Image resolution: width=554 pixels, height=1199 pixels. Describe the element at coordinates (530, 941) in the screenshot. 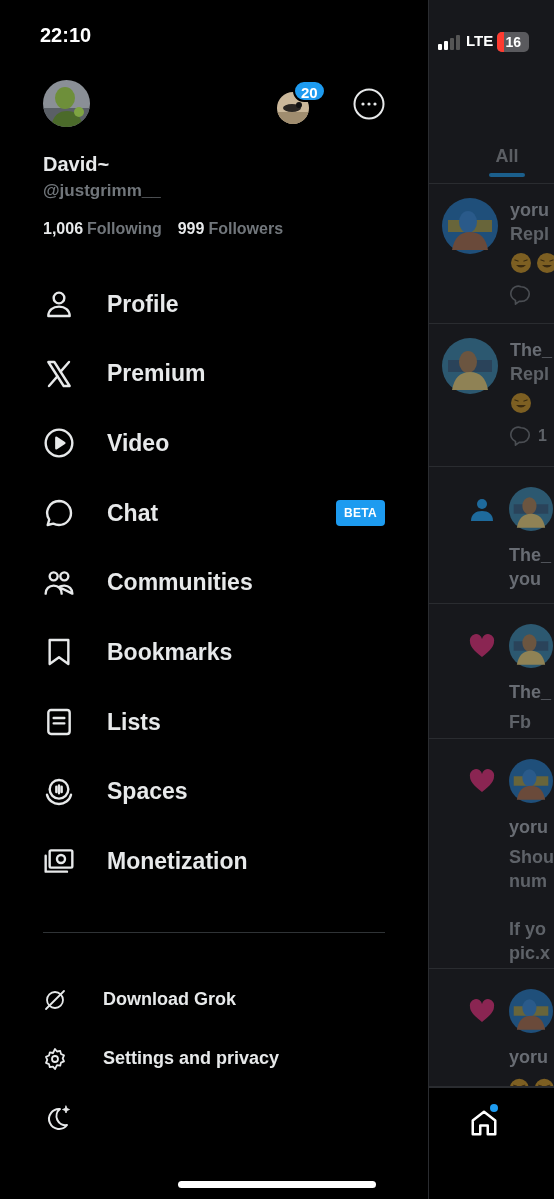

I see `tweet-text: If yo pic.x` at that location.